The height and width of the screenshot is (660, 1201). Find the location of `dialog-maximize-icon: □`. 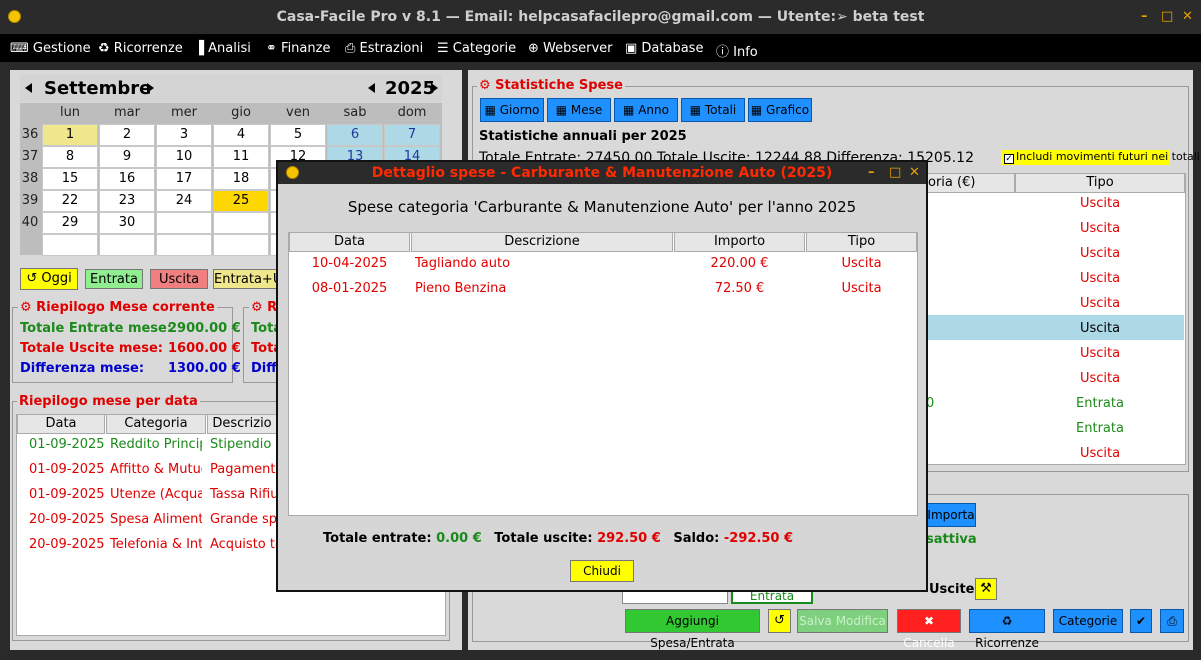

dialog-maximize-icon: □ is located at coordinates (895, 172).